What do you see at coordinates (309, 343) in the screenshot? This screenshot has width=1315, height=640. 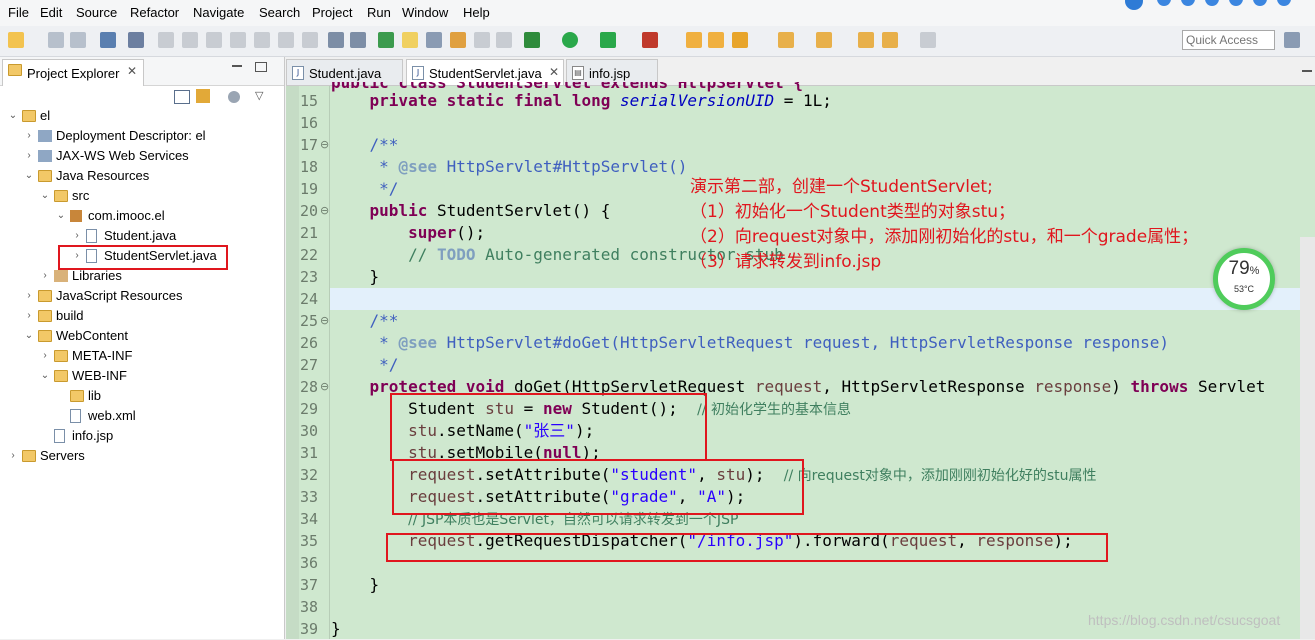 I see `line-number: 26` at bounding box center [309, 343].